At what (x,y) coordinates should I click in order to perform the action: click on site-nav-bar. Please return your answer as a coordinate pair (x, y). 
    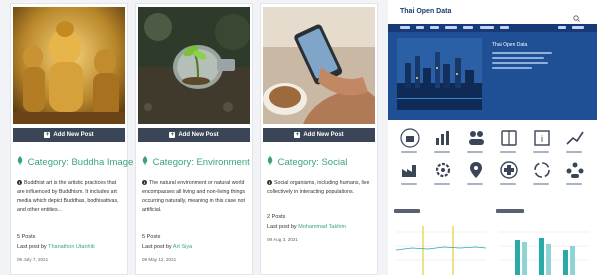
    Looking at the image, I should click on (492, 28).